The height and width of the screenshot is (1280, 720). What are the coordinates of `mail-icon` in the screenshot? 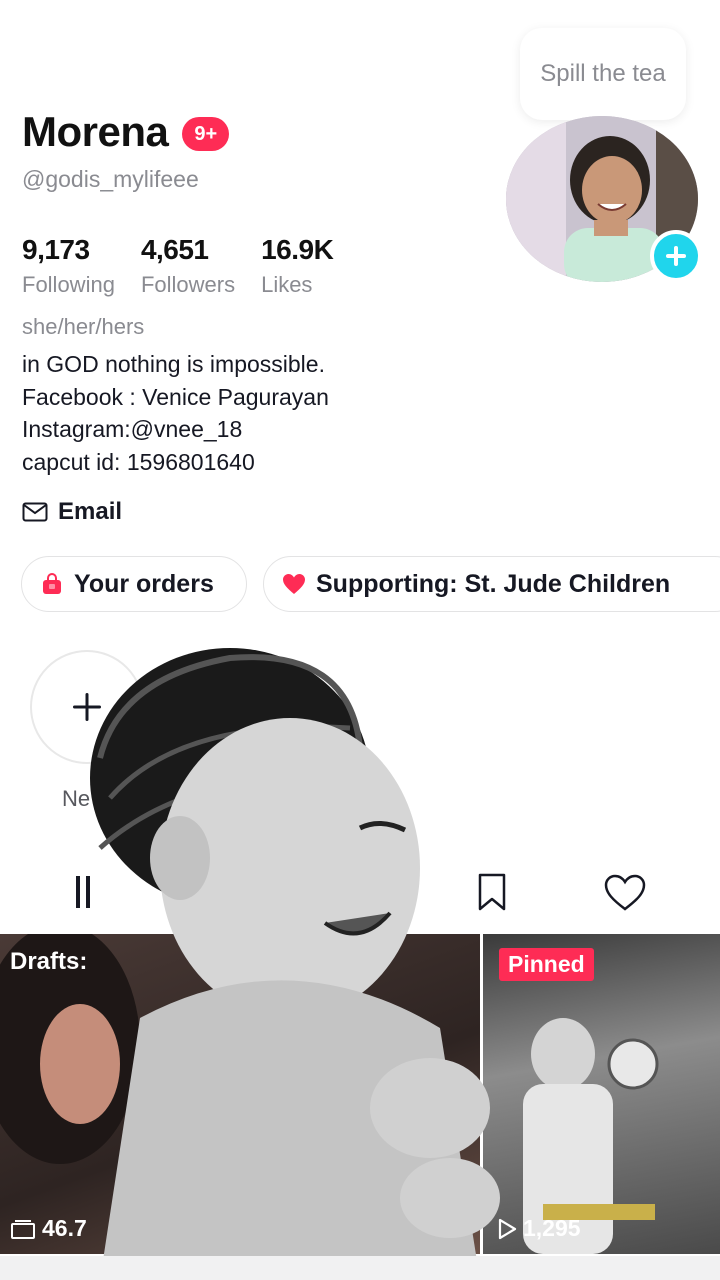 It's located at (35, 512).